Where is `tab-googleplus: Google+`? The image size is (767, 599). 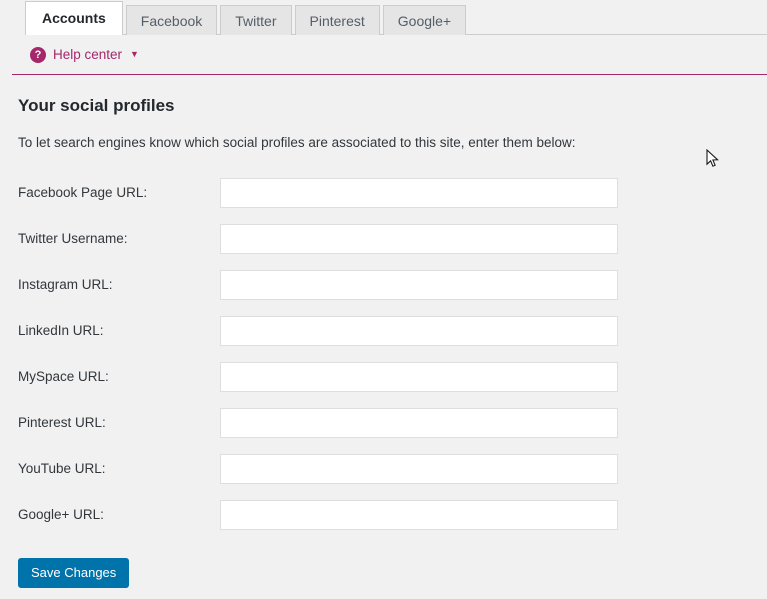
tab-googleplus: Google+ is located at coordinates (424, 20).